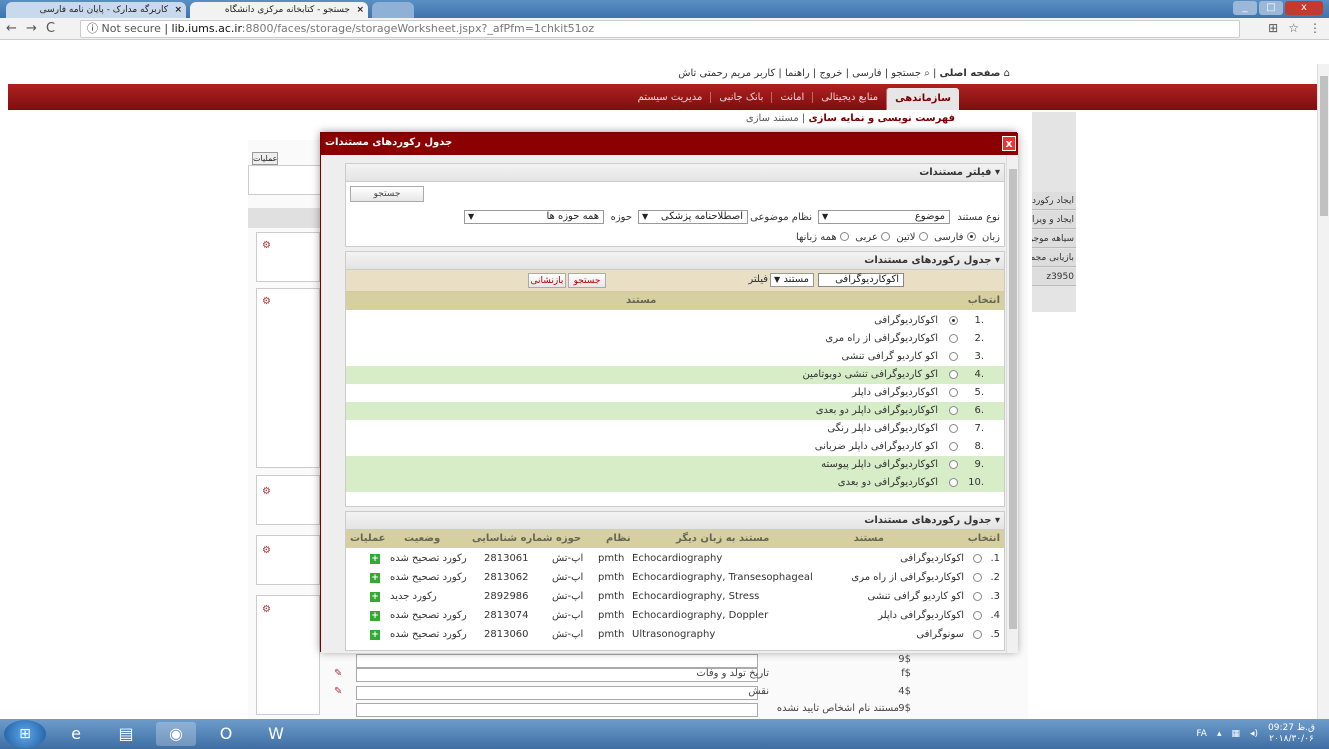  I want to click on side-item-inventory: سیاهه موجودی, so click(1054, 239).